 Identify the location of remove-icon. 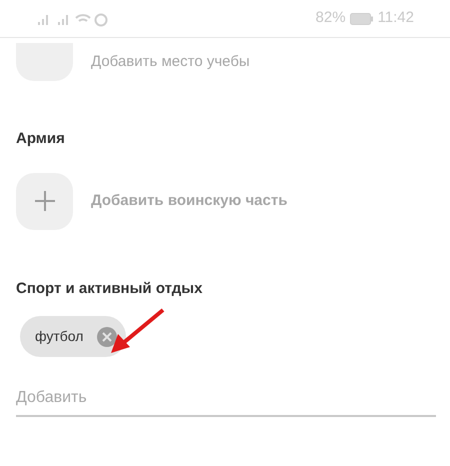
(107, 336).